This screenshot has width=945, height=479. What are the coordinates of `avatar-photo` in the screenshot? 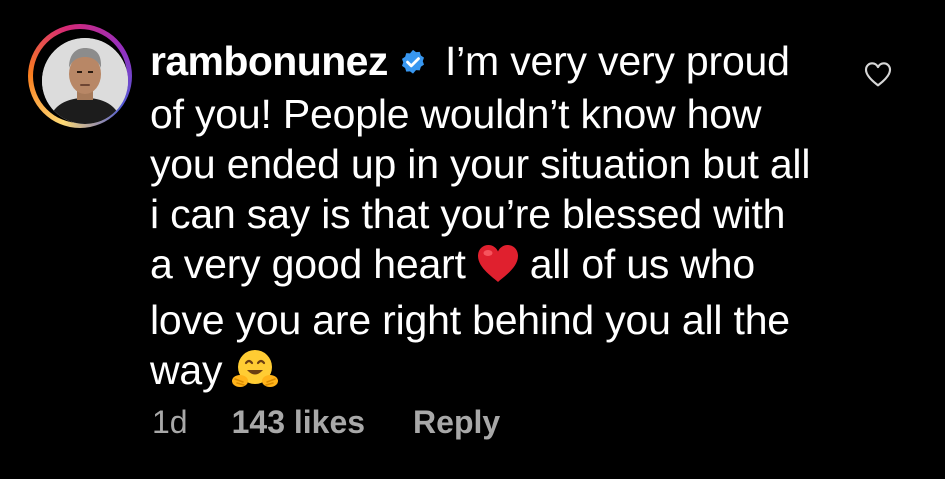 It's located at (85, 81).